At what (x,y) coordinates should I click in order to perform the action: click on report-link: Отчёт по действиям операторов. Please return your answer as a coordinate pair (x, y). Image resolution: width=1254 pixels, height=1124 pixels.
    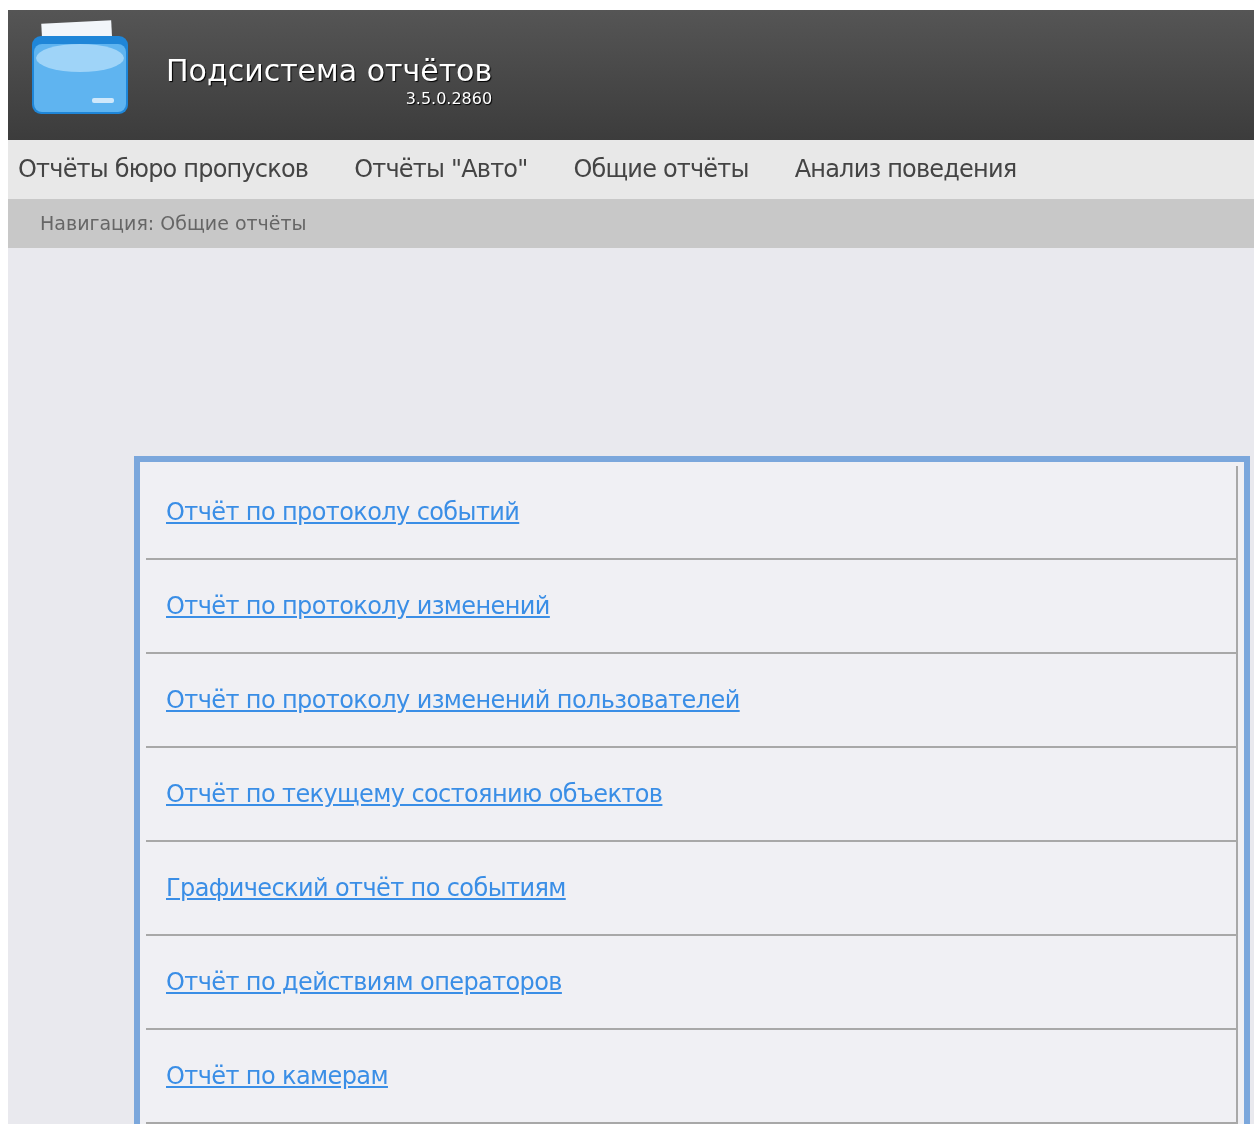
    Looking at the image, I should click on (364, 982).